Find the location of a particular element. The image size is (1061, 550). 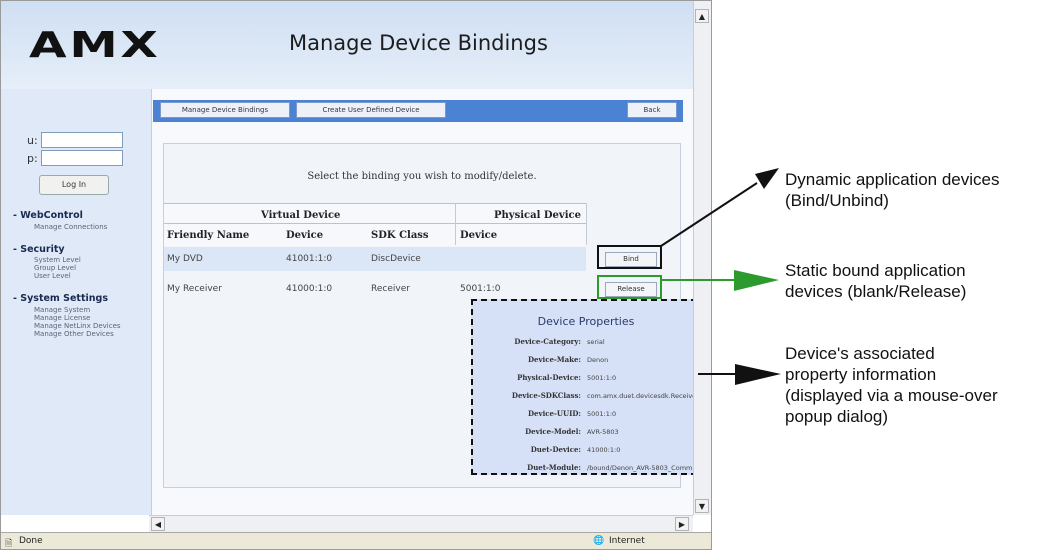

callout-dynamic-line2: (Bind/Unbind) is located at coordinates (837, 200).